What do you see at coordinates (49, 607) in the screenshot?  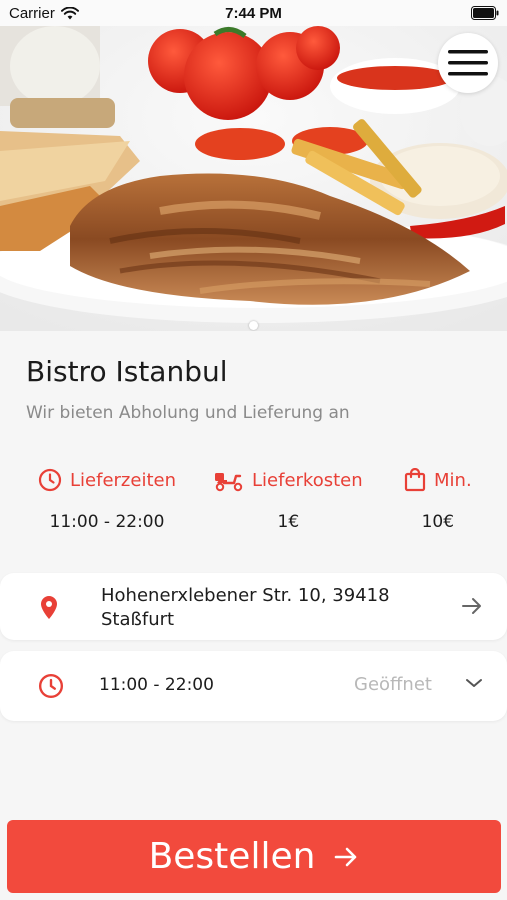 I see `location-pin-icon` at bounding box center [49, 607].